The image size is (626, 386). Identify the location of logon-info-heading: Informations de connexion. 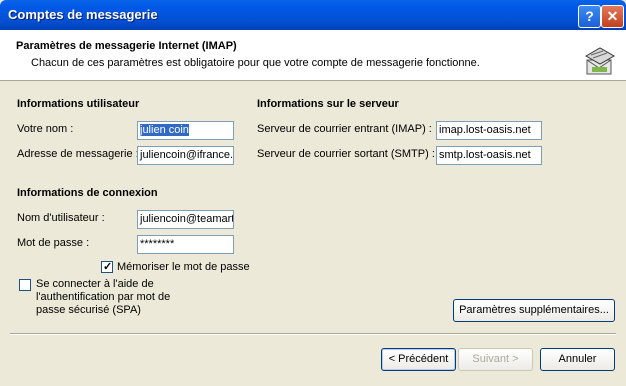
(87, 193).